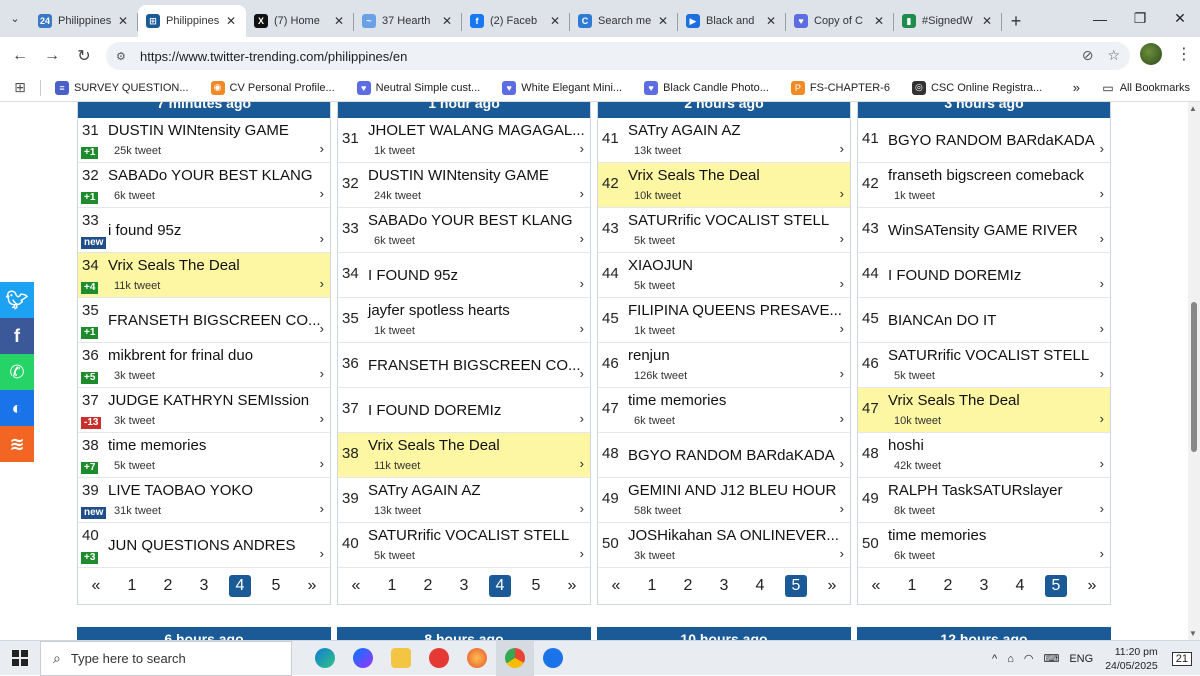 This screenshot has width=1200, height=676. I want to click on page-link: », so click(572, 586).